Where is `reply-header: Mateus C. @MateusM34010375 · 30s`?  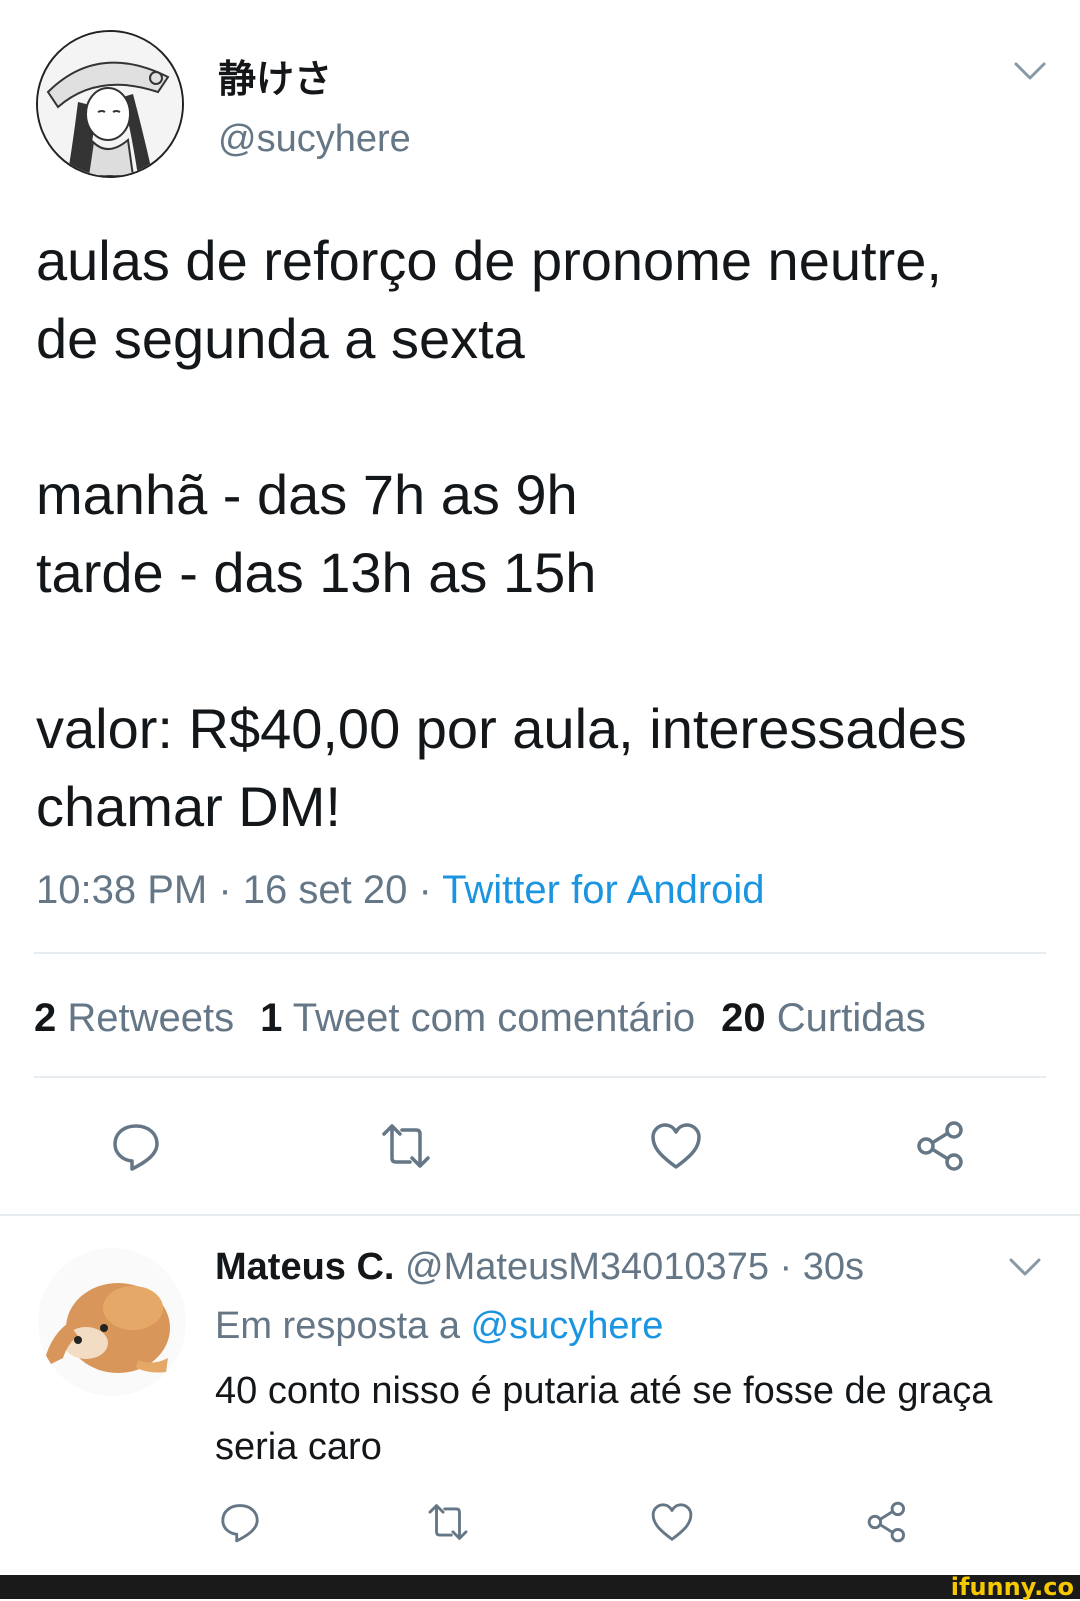
reply-header: Mateus C. @MateusM34010375 · 30s is located at coordinates (539, 1267).